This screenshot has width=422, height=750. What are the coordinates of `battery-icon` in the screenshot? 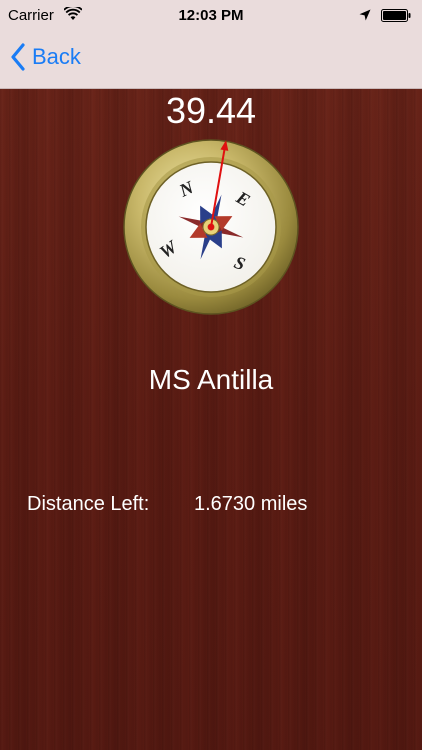 It's located at (396, 15).